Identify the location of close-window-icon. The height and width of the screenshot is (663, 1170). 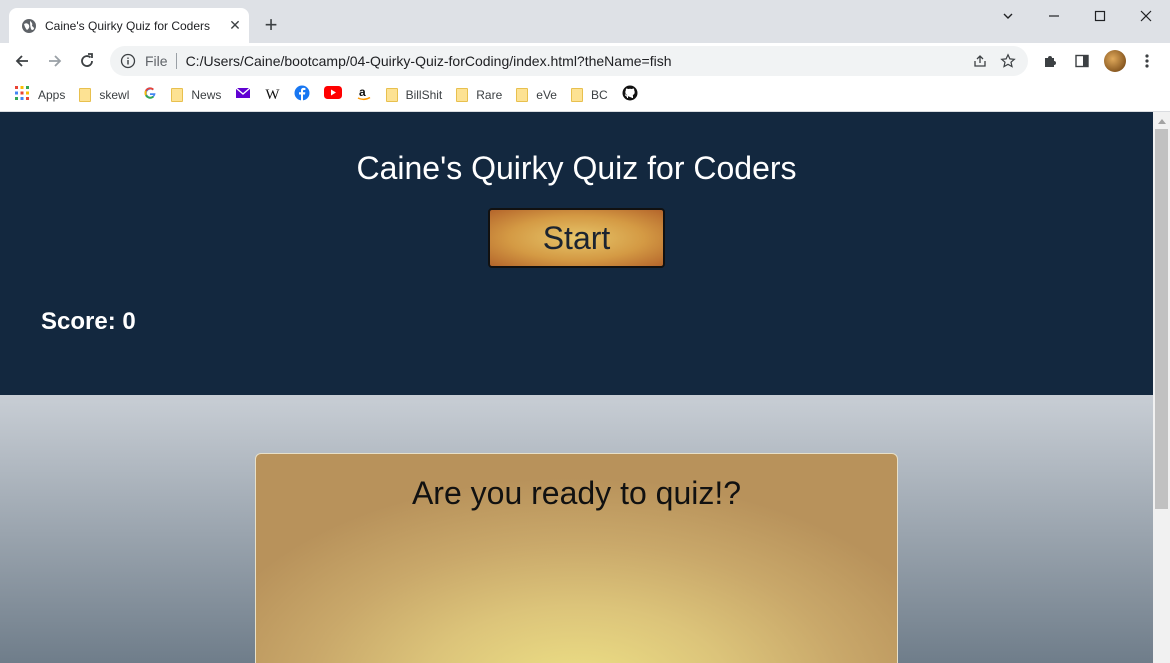
(1146, 16).